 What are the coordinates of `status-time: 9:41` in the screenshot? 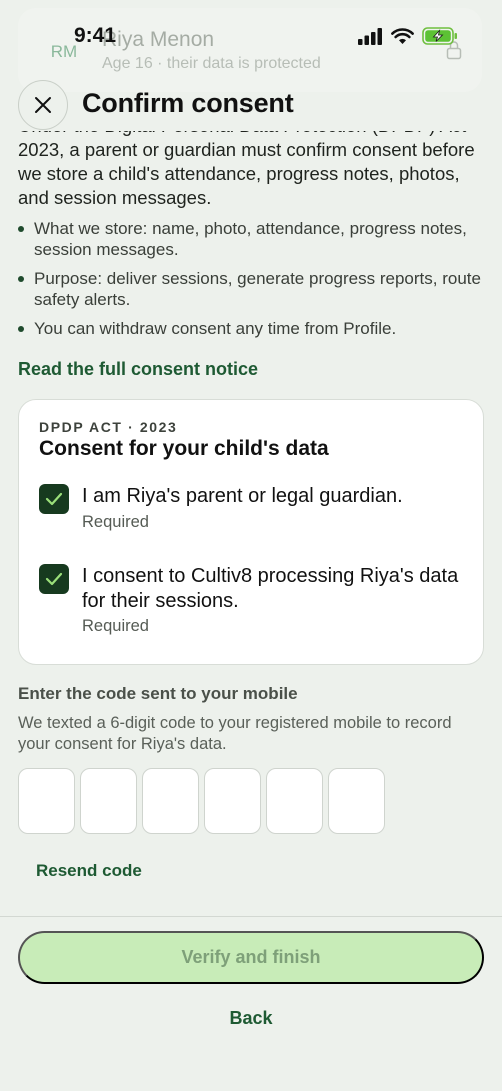 It's located at (95, 35).